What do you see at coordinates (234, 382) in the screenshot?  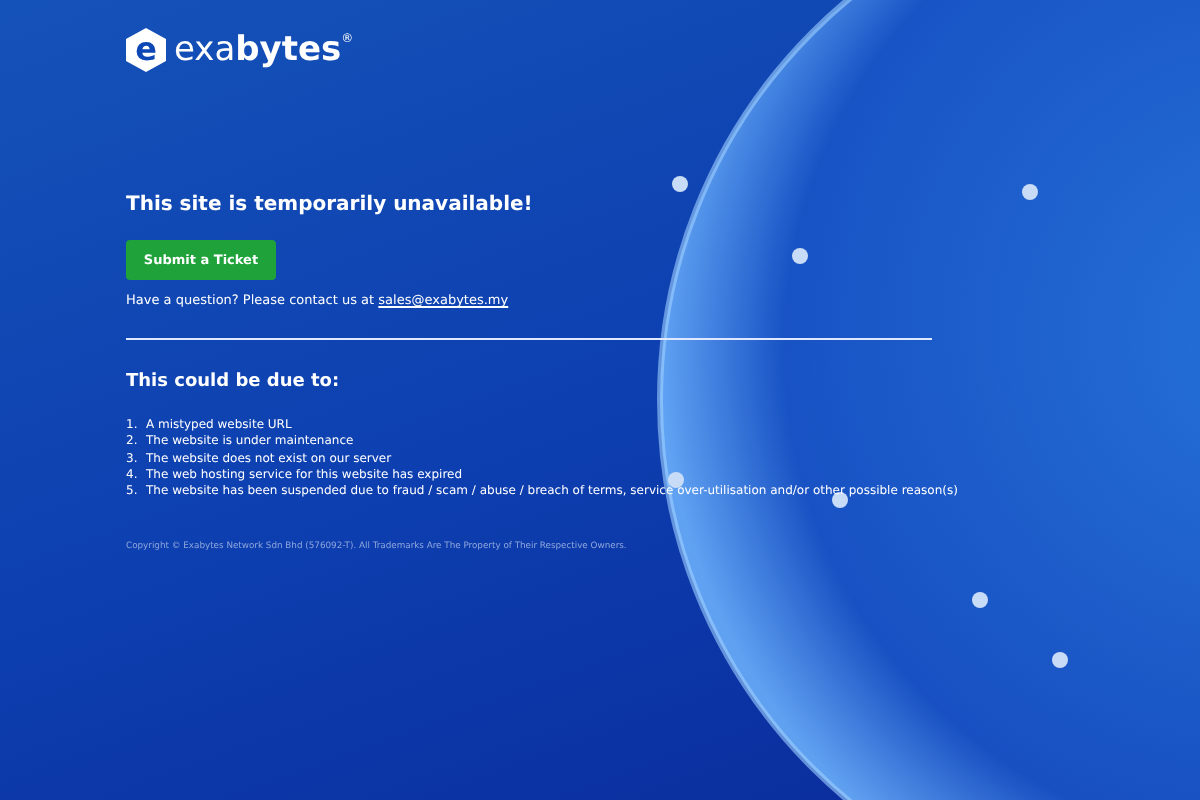 I see `reasons-heading: This could be due to:` at bounding box center [234, 382].